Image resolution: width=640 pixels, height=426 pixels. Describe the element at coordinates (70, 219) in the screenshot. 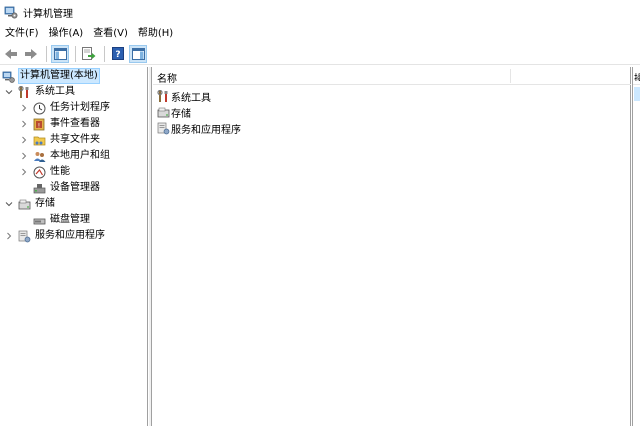

I see `tree-item-label: 磁盘管理` at that location.